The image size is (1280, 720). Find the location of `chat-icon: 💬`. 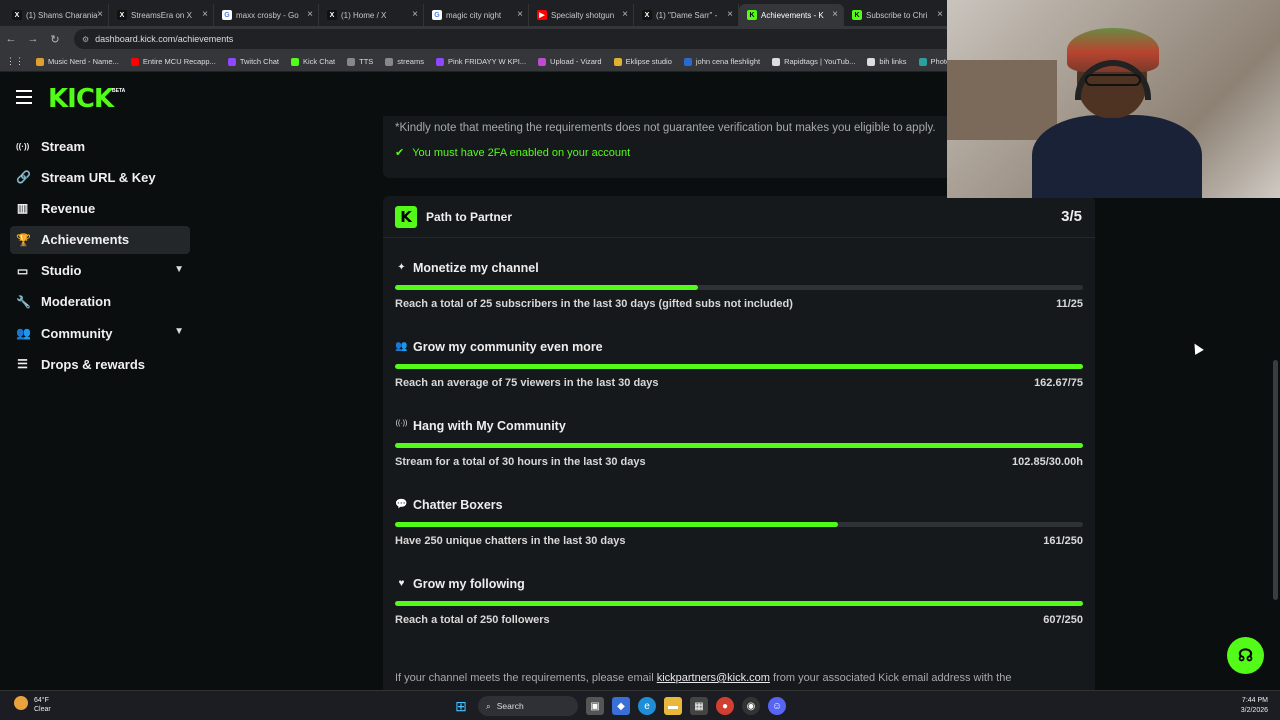

chat-icon: 💬 is located at coordinates (401, 504).